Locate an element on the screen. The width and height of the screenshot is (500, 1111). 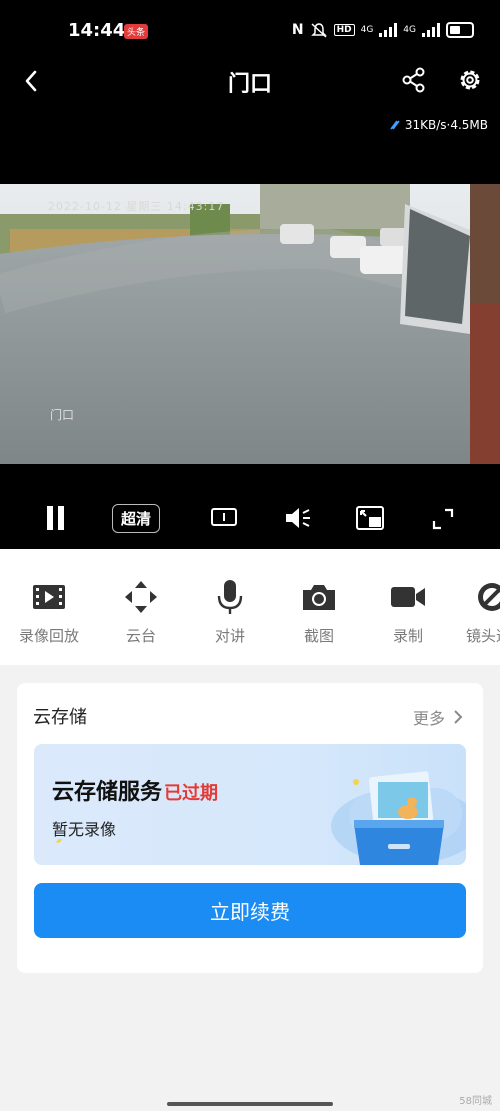
camera-icon is located at coordinates (319, 597).